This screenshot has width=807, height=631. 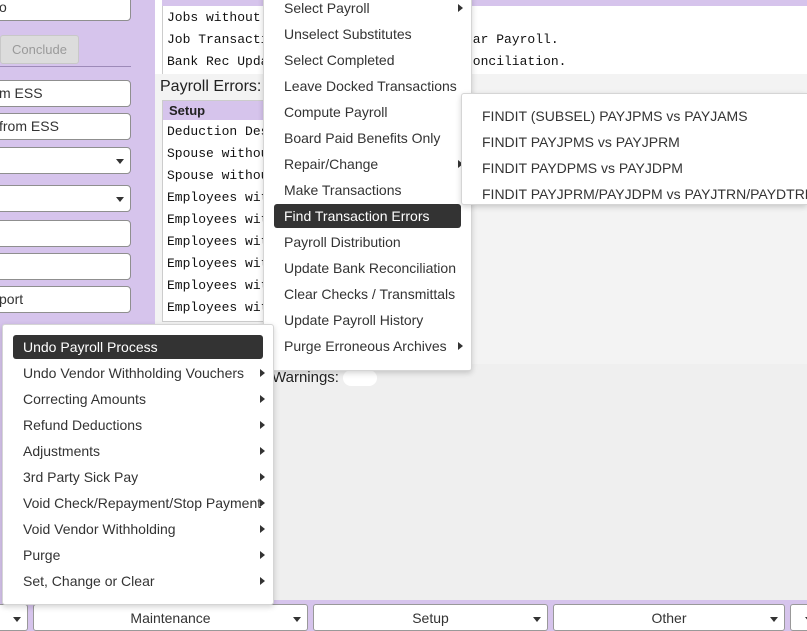 I want to click on tab-extra, so click(x=798, y=617).